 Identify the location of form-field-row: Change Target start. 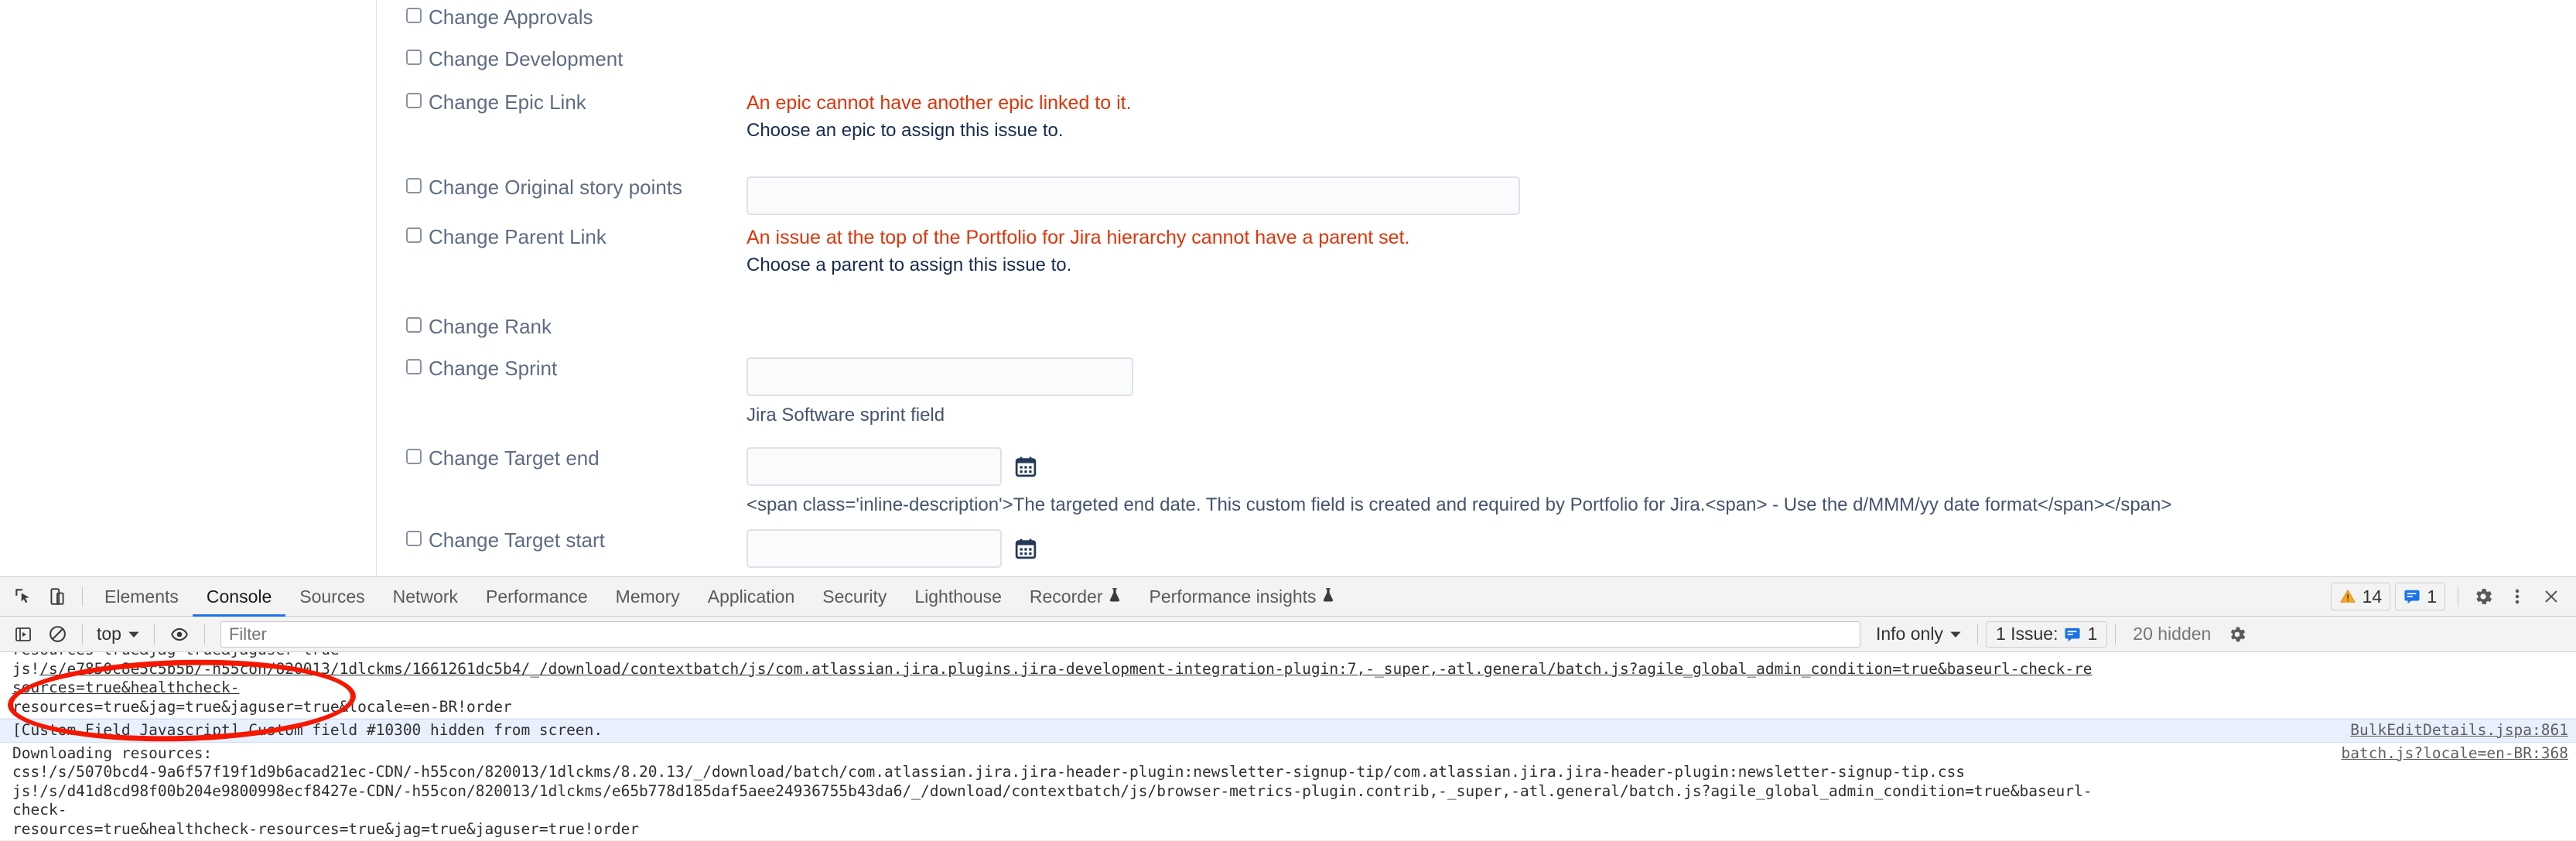
(1288, 540).